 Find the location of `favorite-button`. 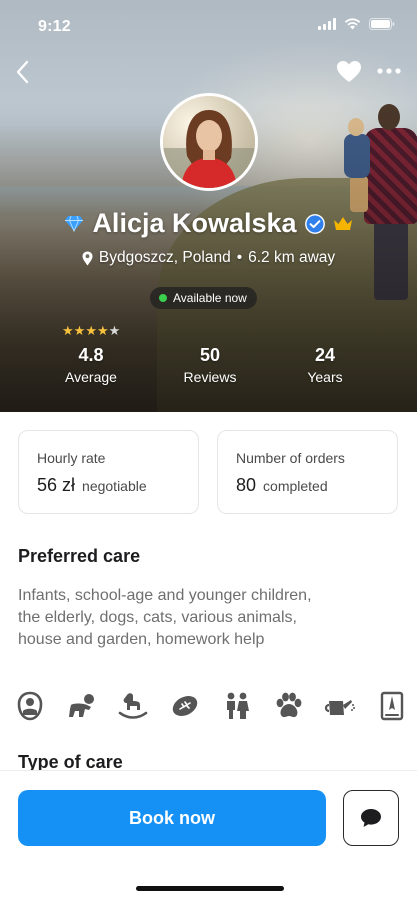

favorite-button is located at coordinates (349, 71).